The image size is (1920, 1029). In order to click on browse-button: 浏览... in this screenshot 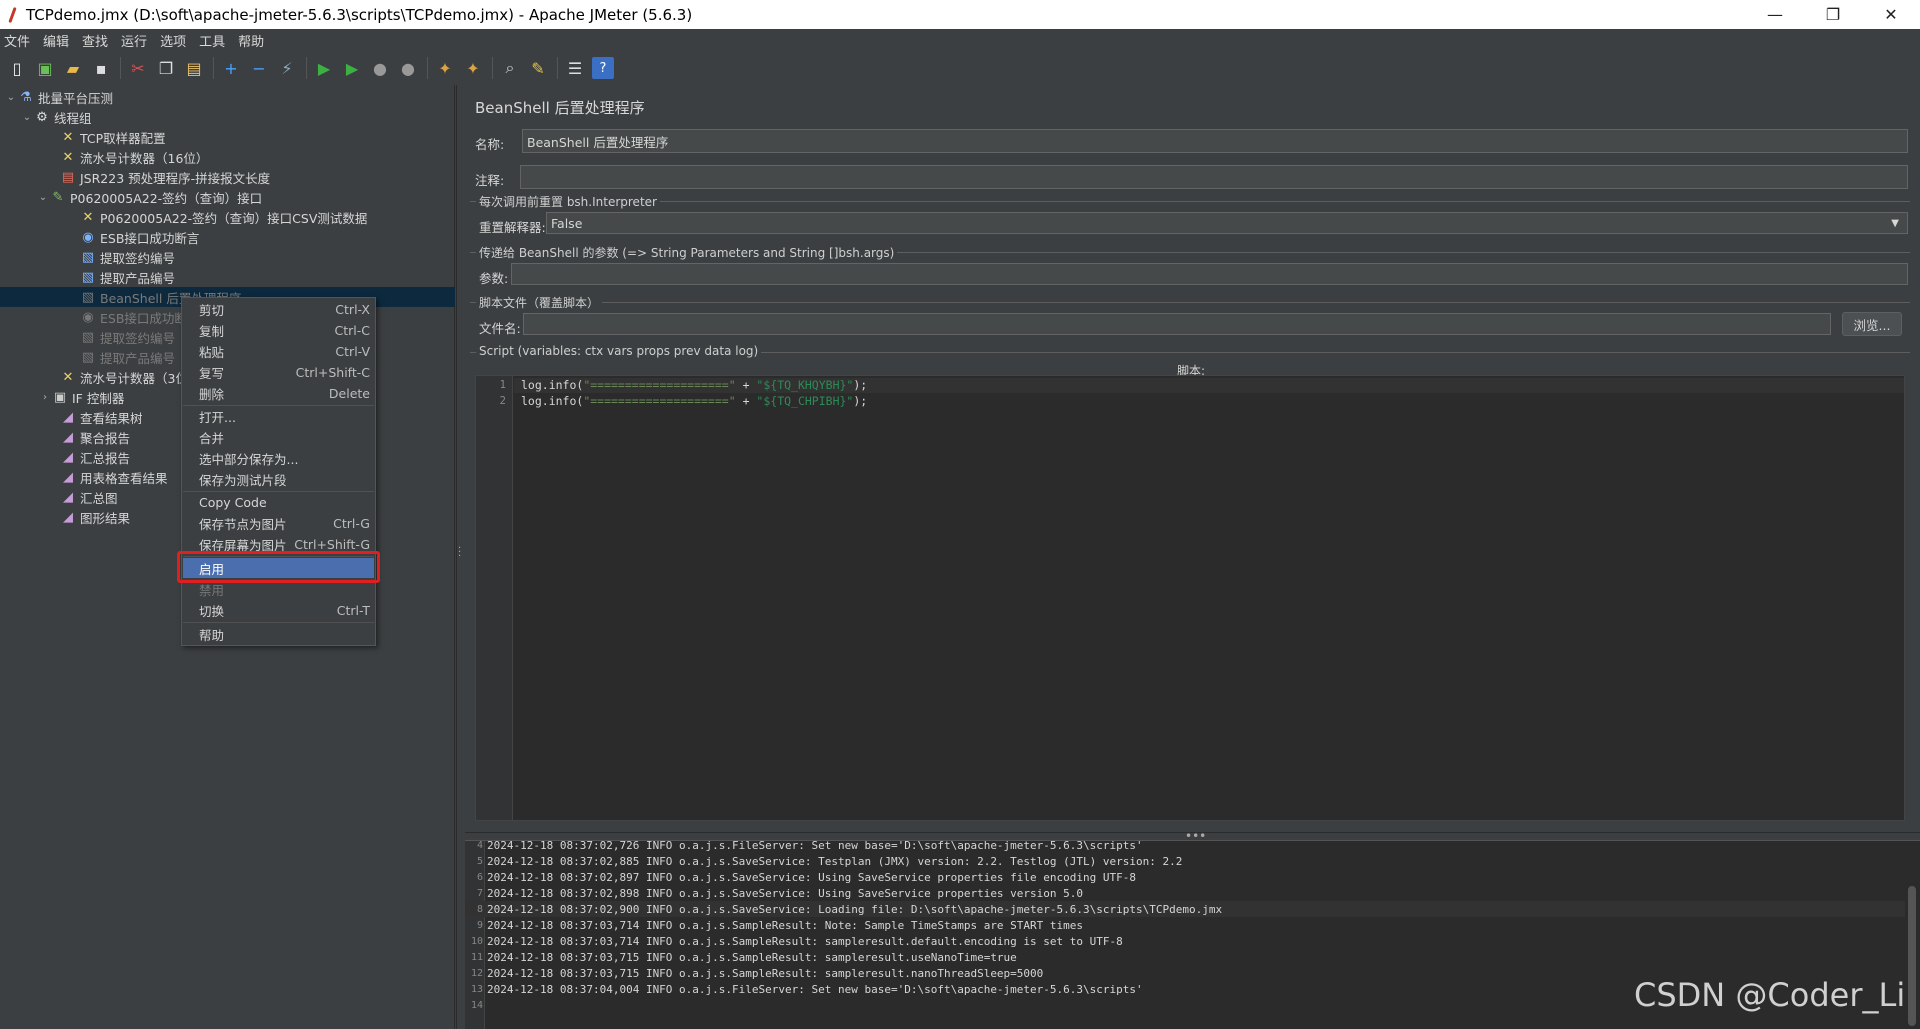, I will do `click(1872, 324)`.